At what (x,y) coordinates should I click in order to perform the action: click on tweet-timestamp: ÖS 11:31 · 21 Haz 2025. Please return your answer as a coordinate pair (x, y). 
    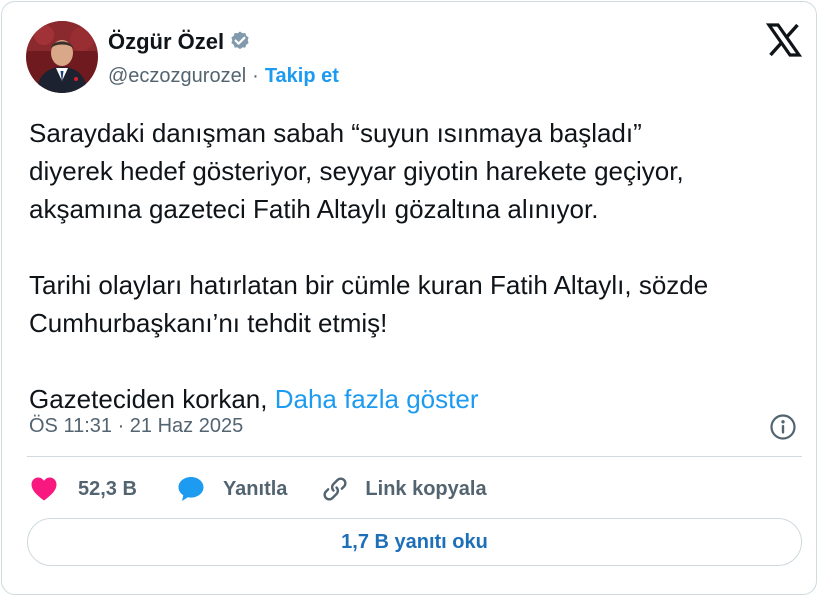
    Looking at the image, I should click on (136, 426).